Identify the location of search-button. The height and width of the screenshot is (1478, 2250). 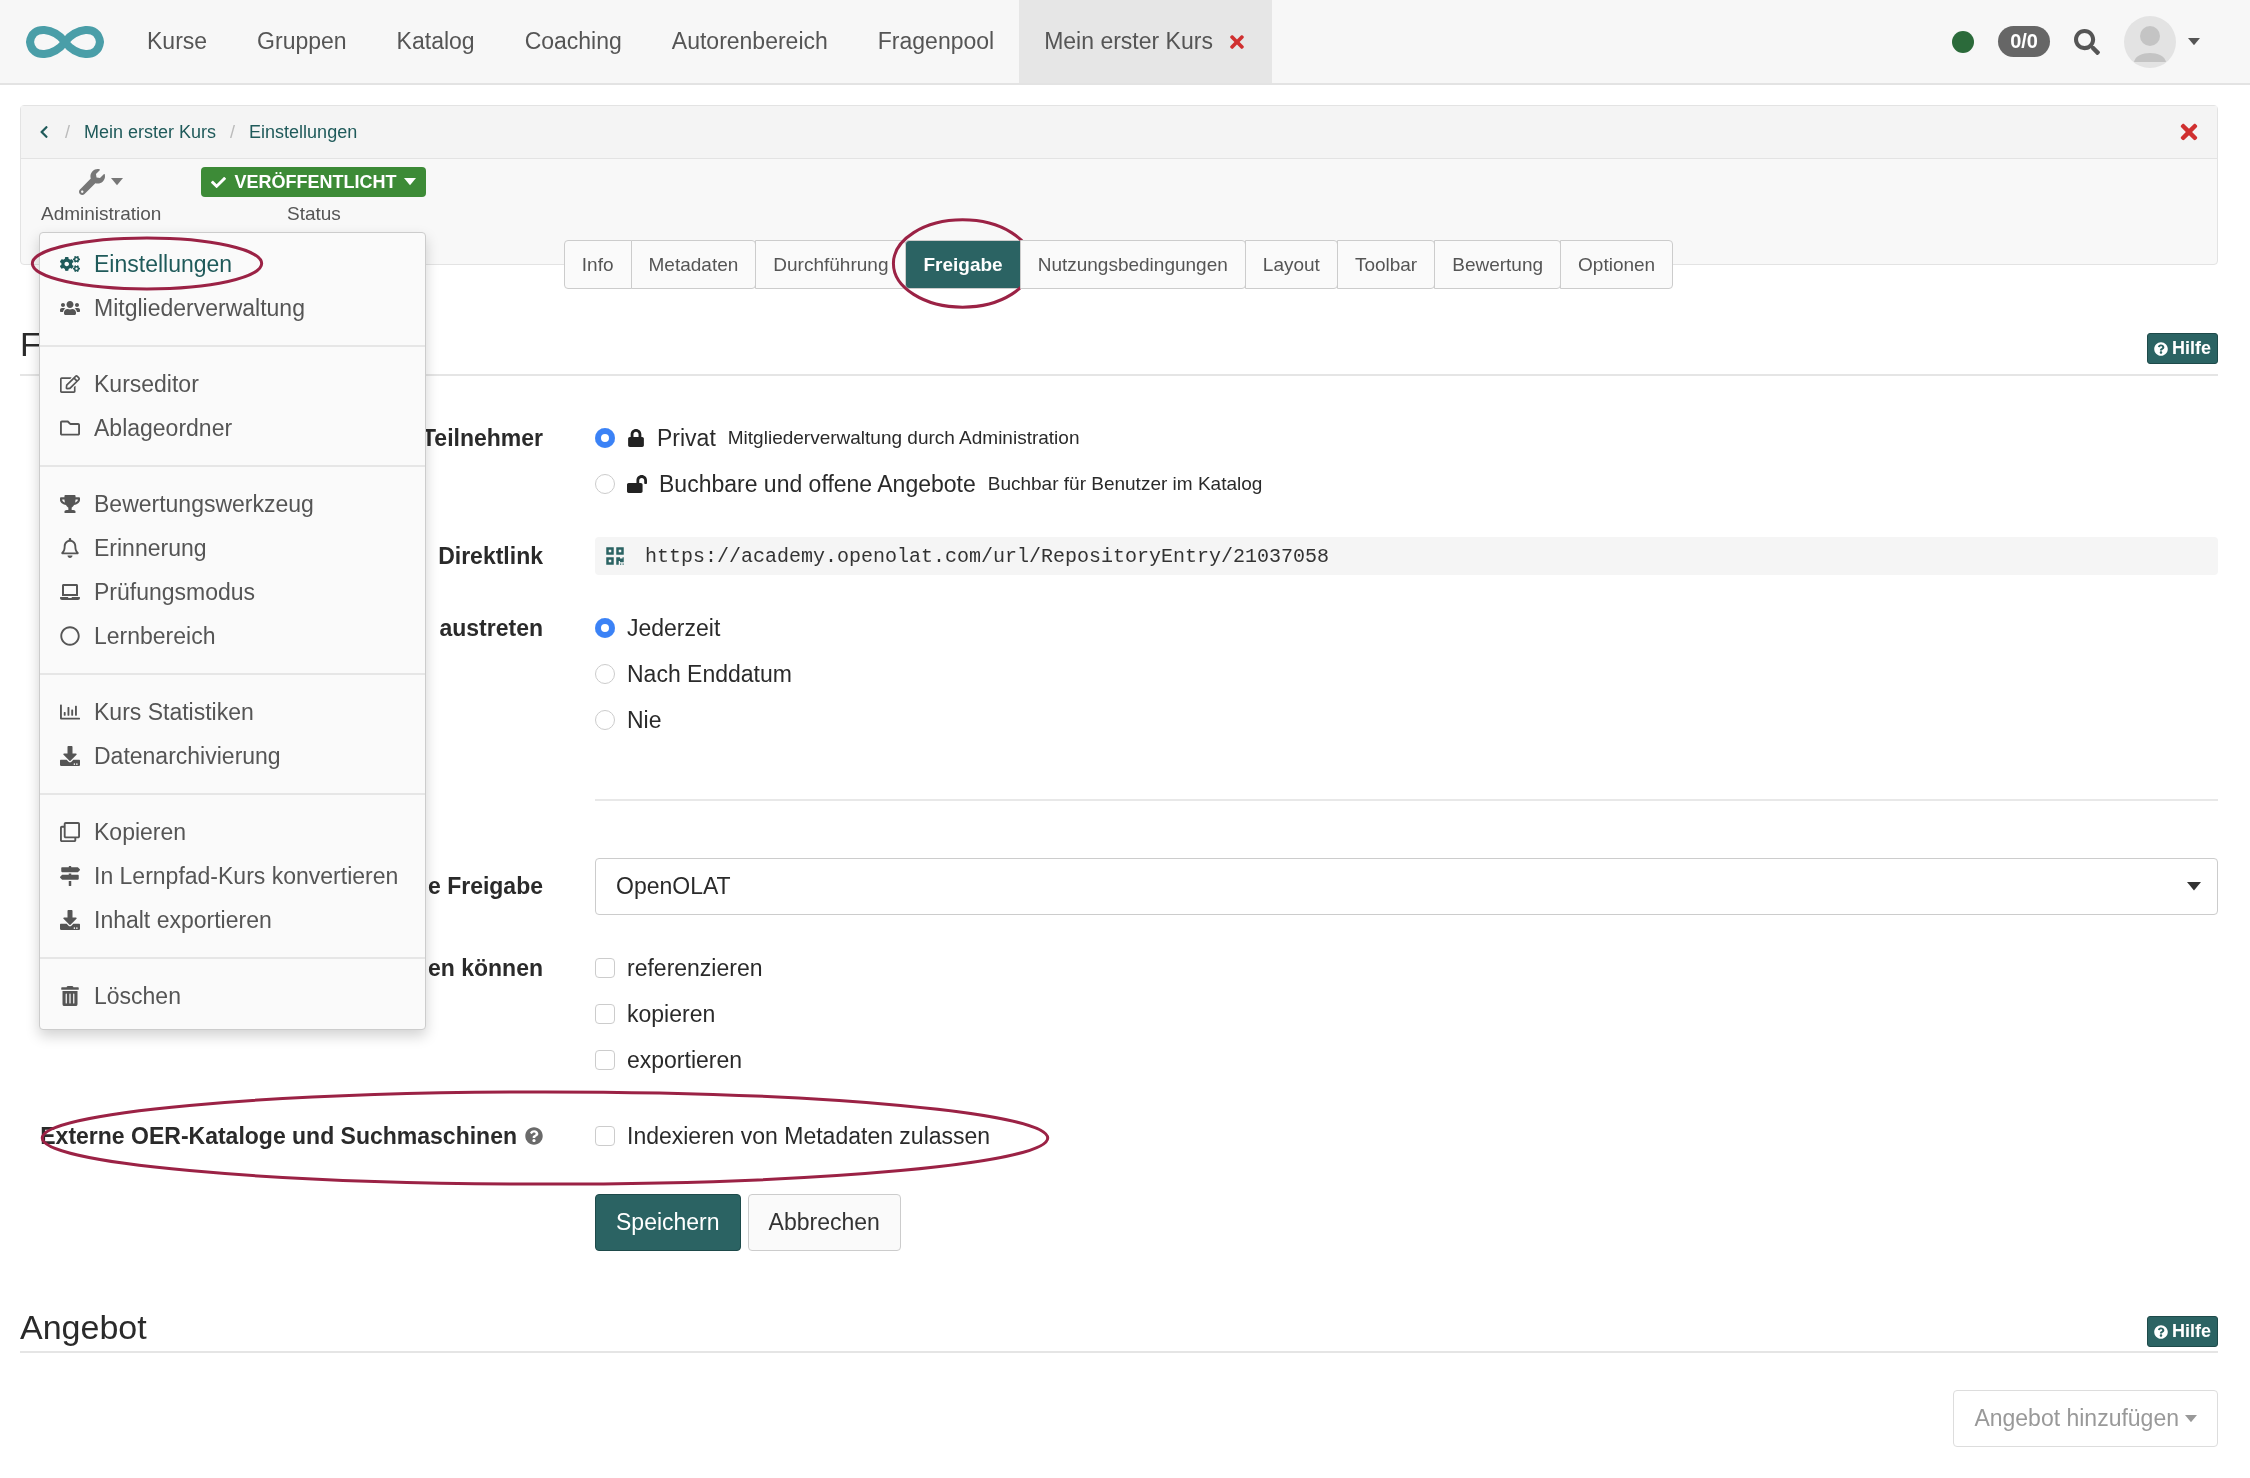
(2087, 41).